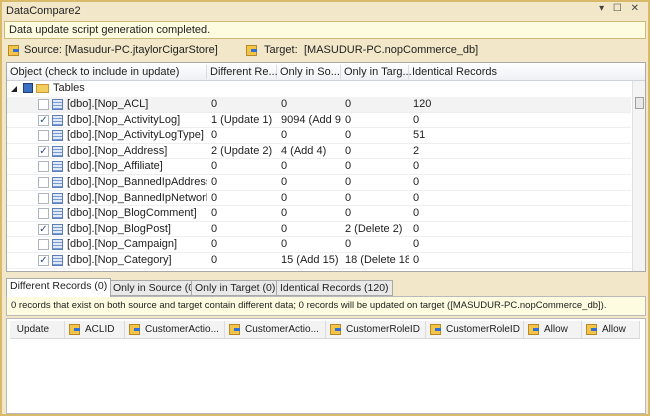 This screenshot has height=416, width=650. What do you see at coordinates (319, 214) in the screenshot?
I see `table-row: [dbo].[Nop_BlogComment] 0 0 0 0` at bounding box center [319, 214].